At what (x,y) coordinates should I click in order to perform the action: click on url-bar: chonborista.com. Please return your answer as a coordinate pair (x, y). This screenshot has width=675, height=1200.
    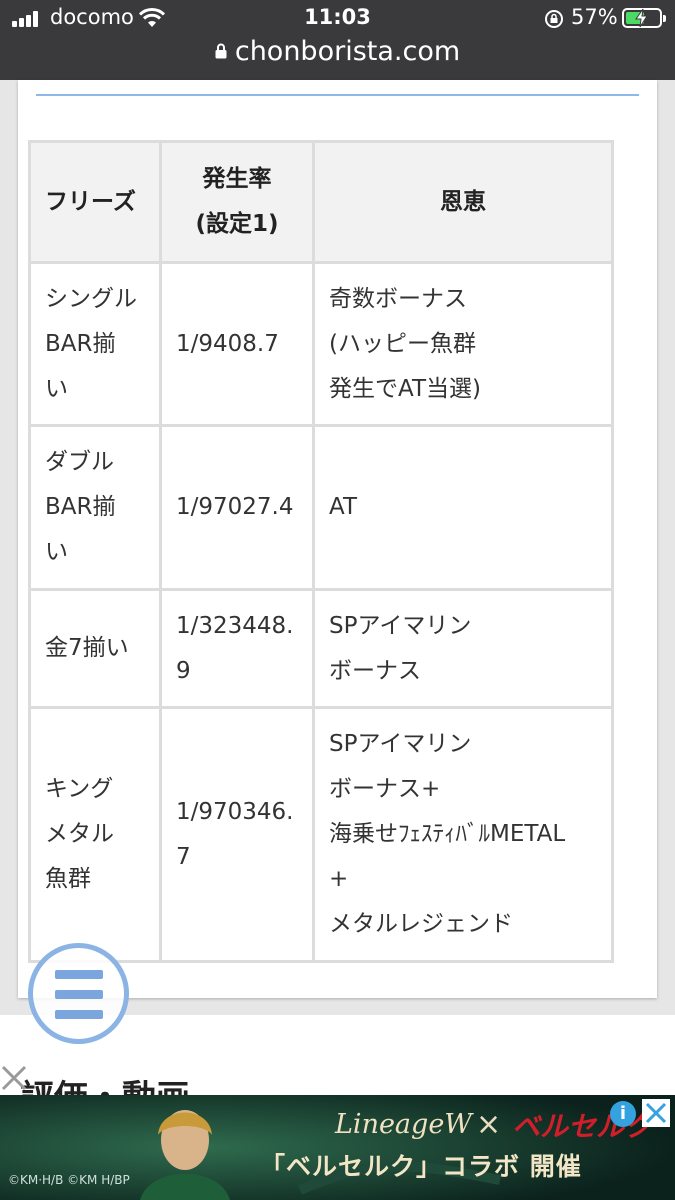
    Looking at the image, I should click on (337, 54).